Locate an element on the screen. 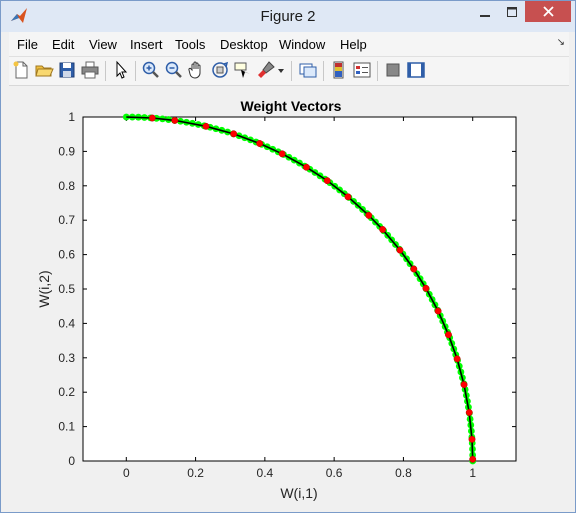 The image size is (576, 513). y-tick-label: 0.2 is located at coordinates (66, 392).